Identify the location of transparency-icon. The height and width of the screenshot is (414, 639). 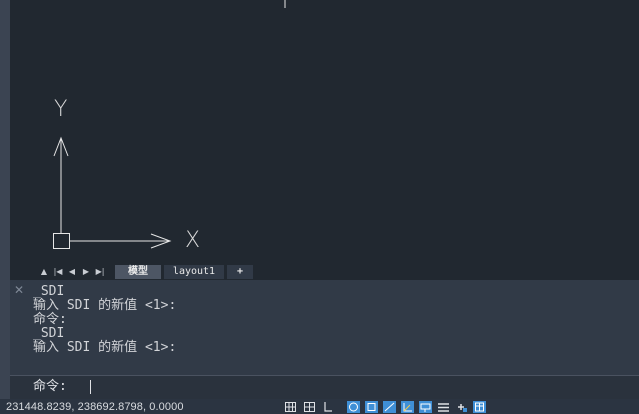
(461, 407).